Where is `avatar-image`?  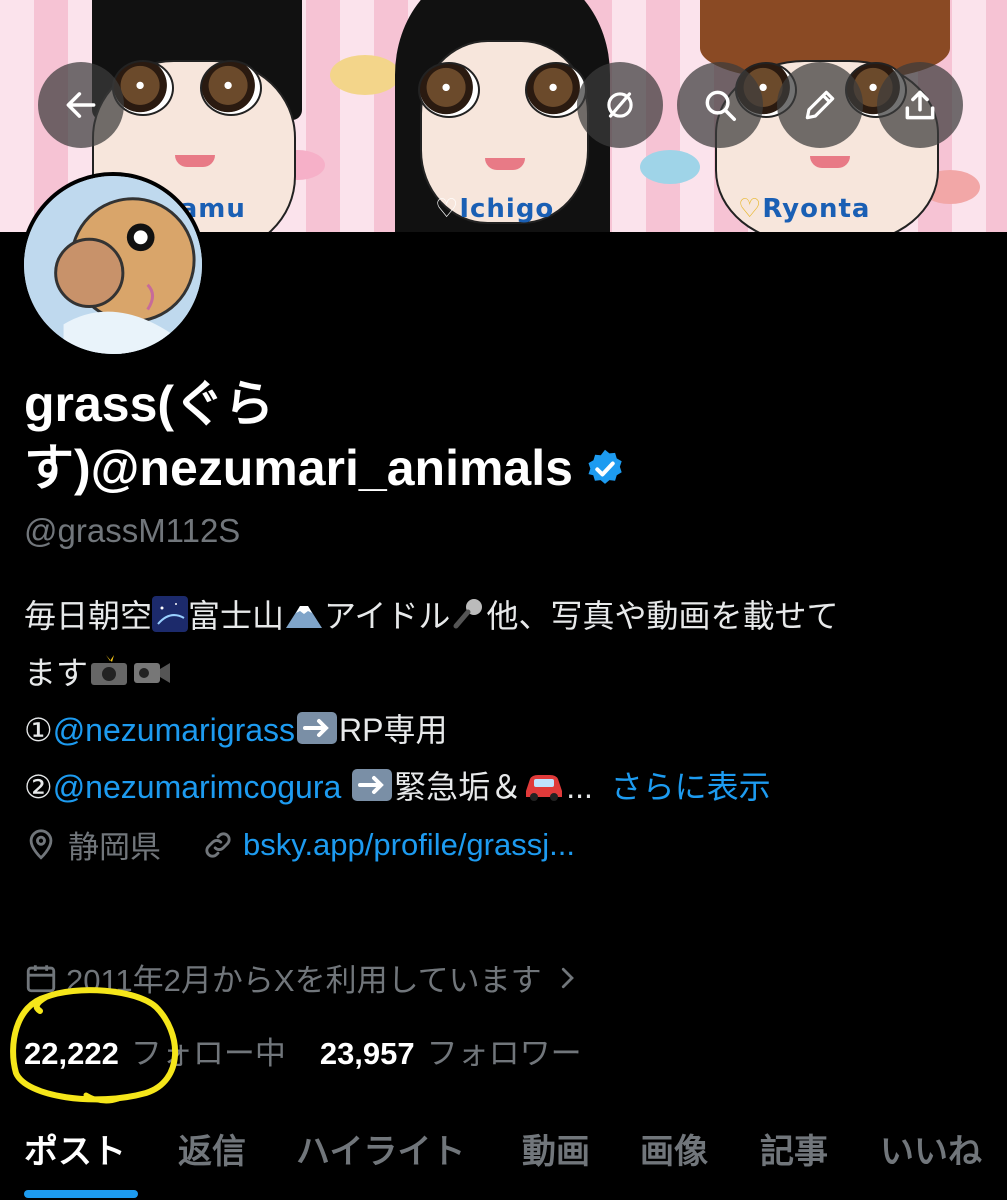 avatar-image is located at coordinates (113, 265).